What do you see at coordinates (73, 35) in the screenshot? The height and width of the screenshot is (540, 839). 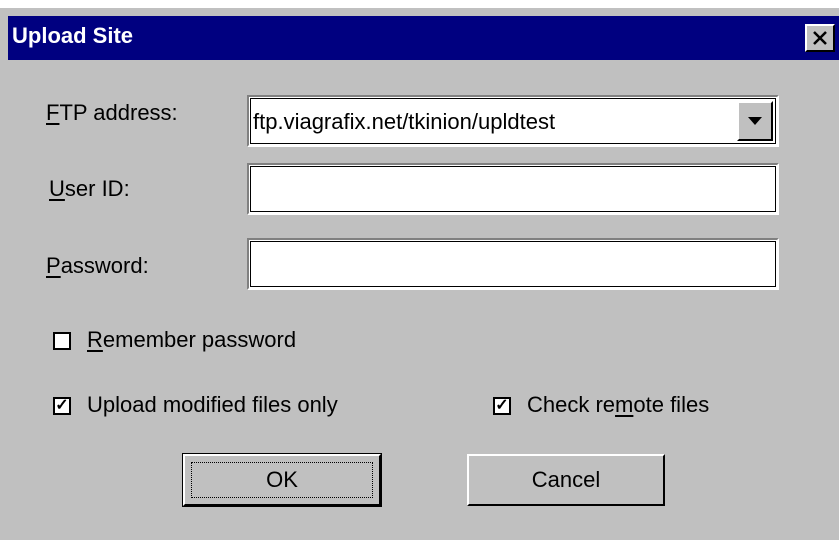 I see `window-title: Upload Site` at bounding box center [73, 35].